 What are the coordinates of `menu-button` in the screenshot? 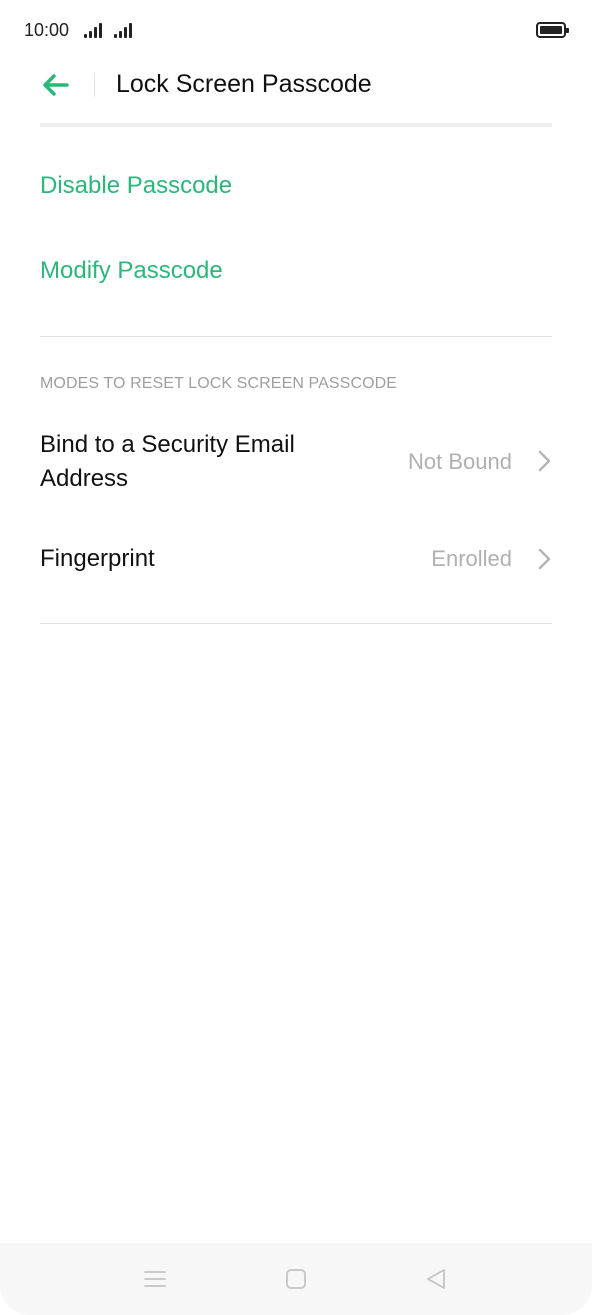 It's located at (155, 1279).